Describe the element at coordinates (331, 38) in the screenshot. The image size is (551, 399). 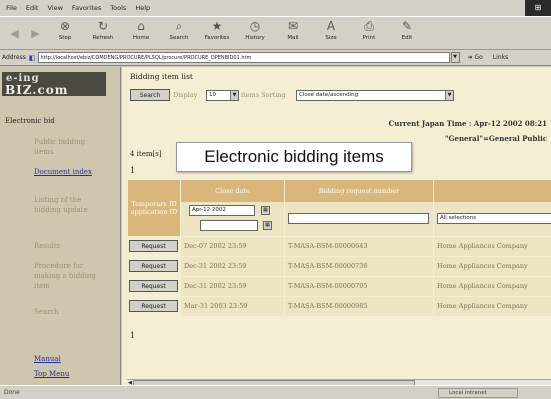
I see `toolbar-size-label: Size` at that location.